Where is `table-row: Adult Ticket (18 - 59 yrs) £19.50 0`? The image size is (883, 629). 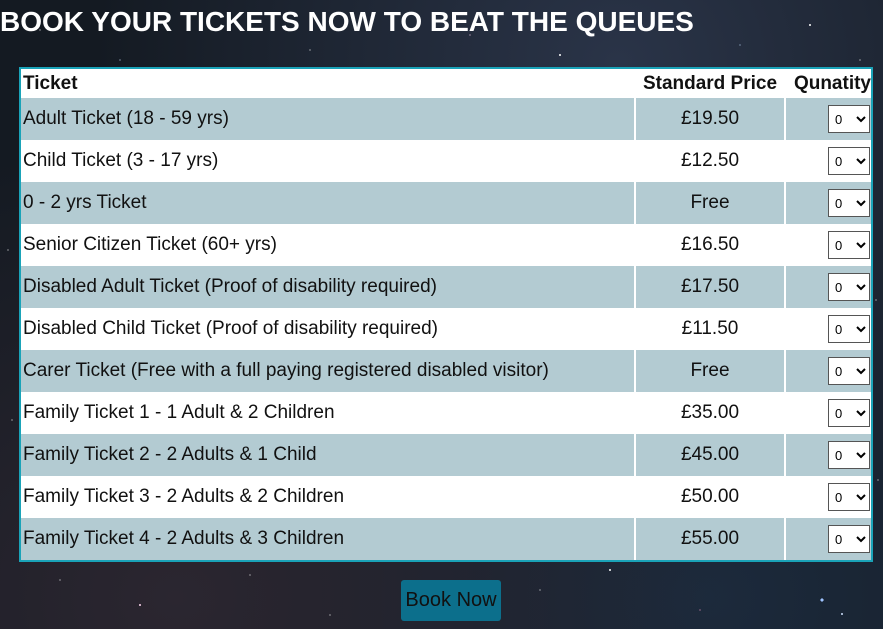
table-row: Adult Ticket (18 - 59 yrs) £19.50 0 is located at coordinates (446, 119).